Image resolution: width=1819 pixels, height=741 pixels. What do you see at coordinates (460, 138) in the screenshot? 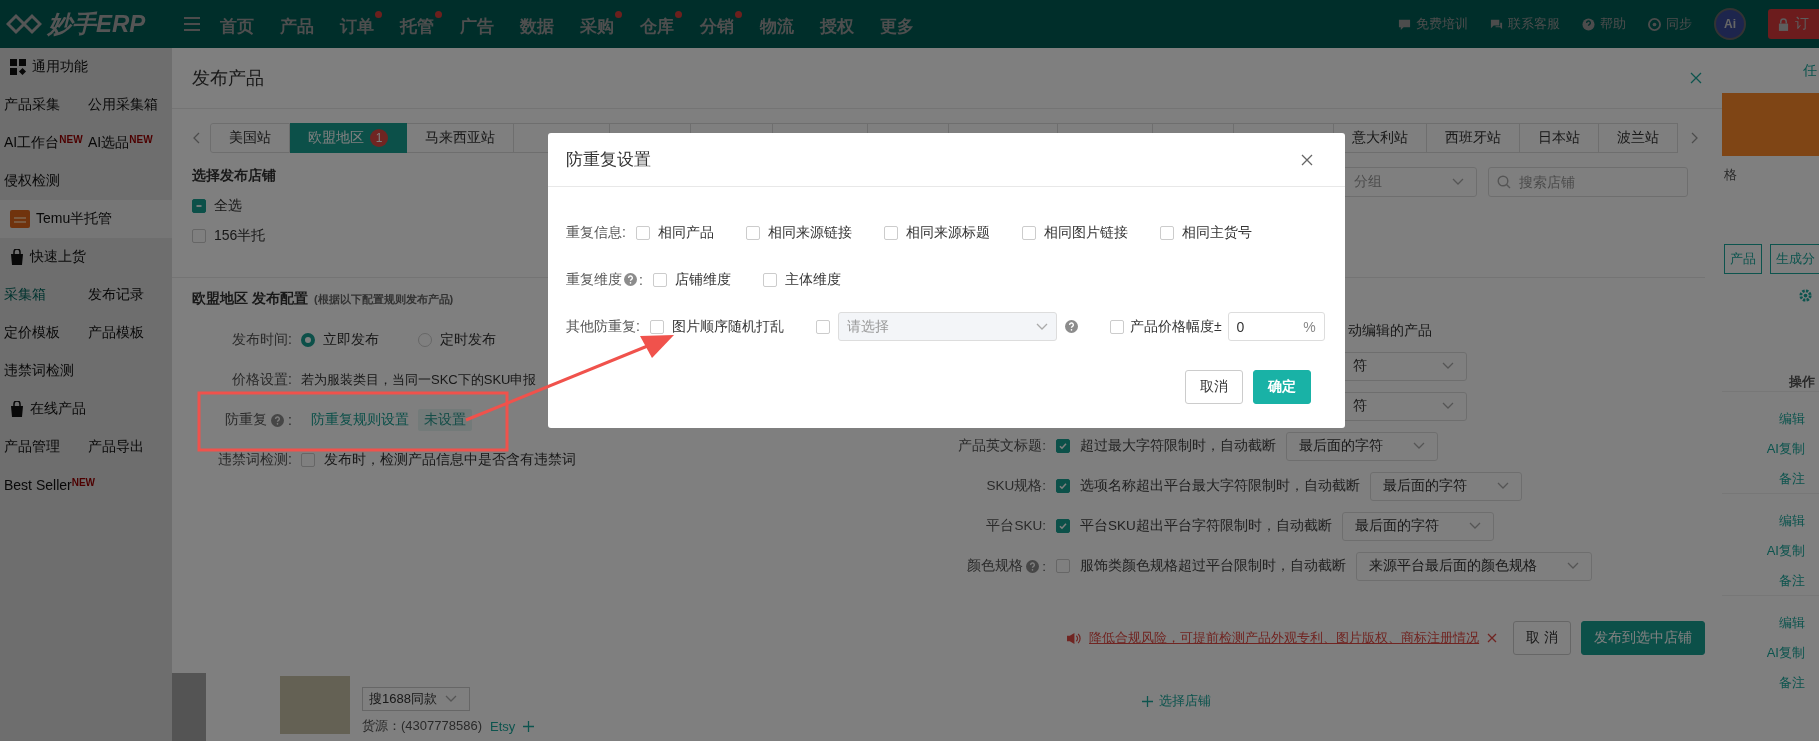
I see `tab: 马来西亚站` at bounding box center [460, 138].